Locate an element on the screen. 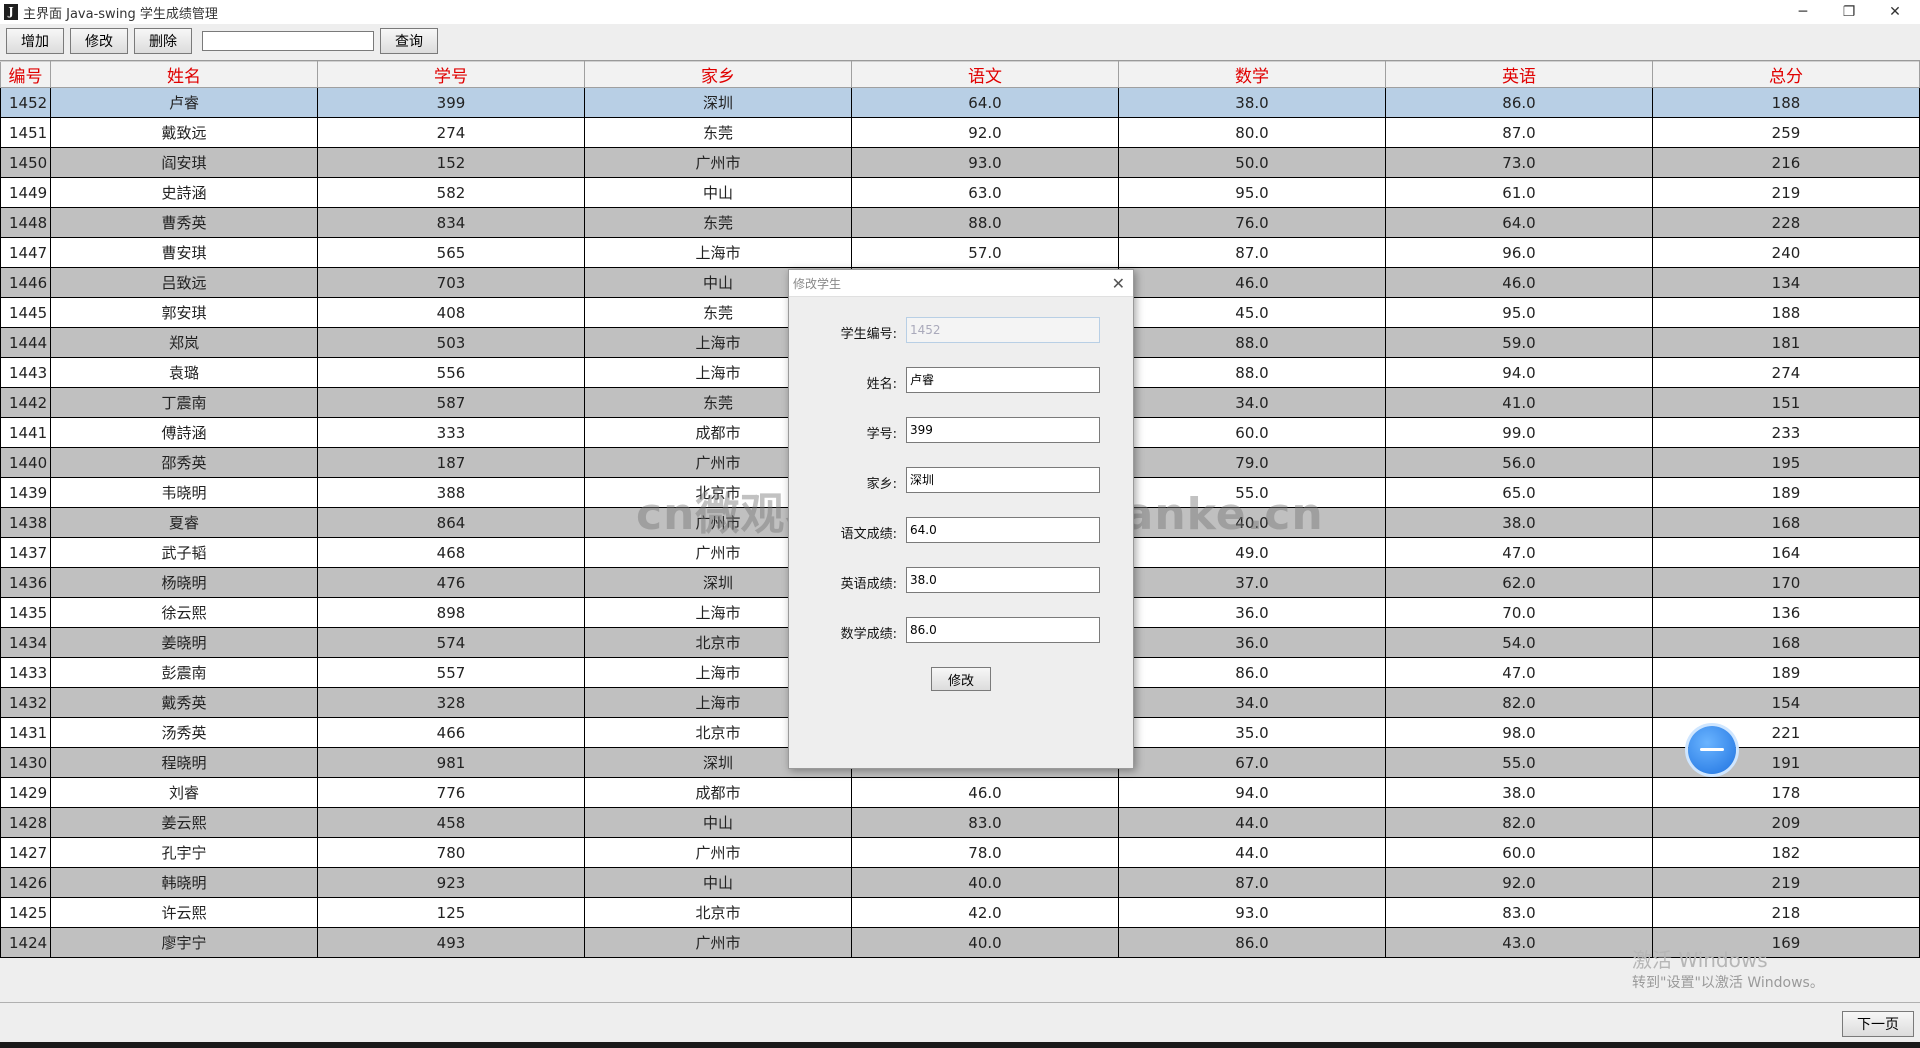 The width and height of the screenshot is (1920, 1048). cell-student-no: 333 is located at coordinates (451, 432).